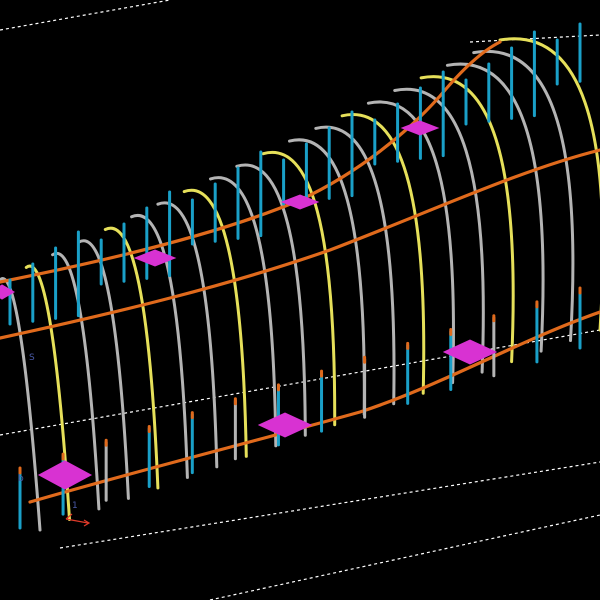  I want to click on section-mark-label: S, so click(32, 358).